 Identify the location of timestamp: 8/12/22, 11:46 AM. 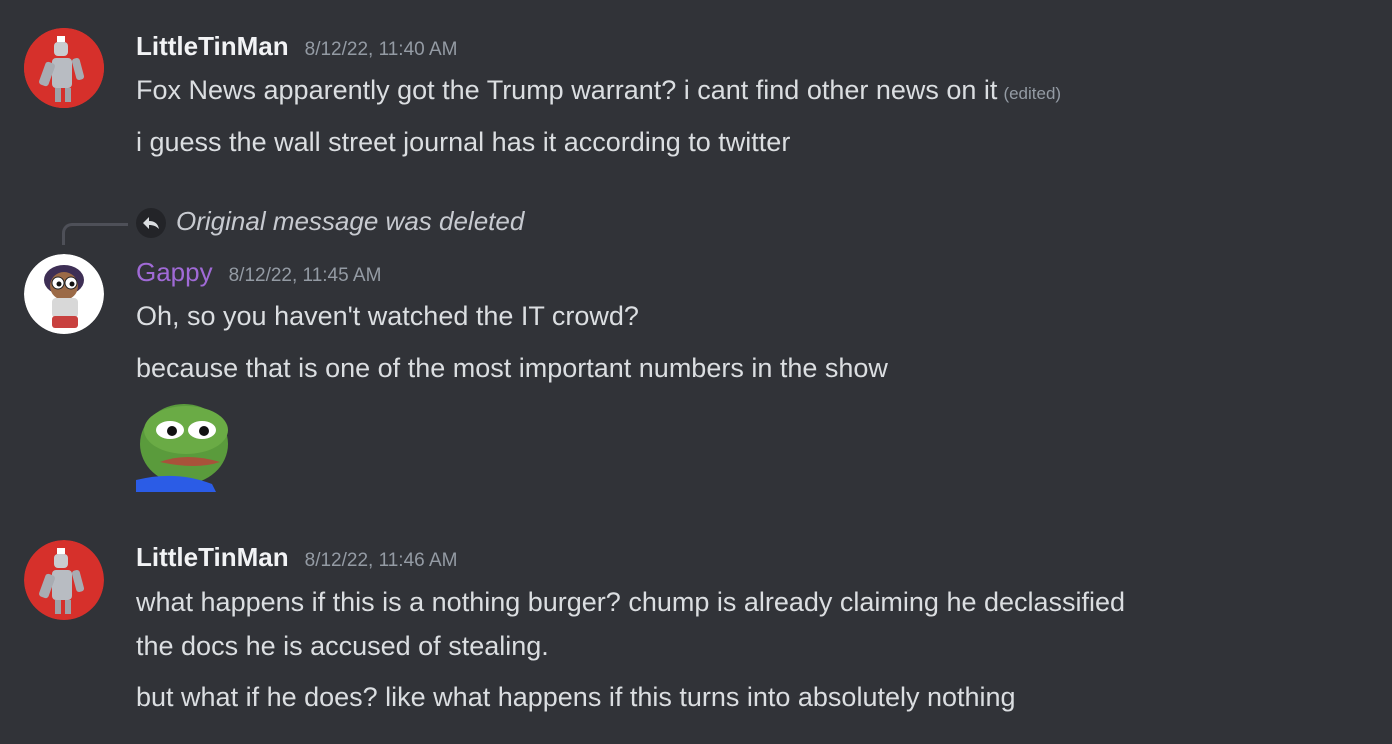
(381, 561).